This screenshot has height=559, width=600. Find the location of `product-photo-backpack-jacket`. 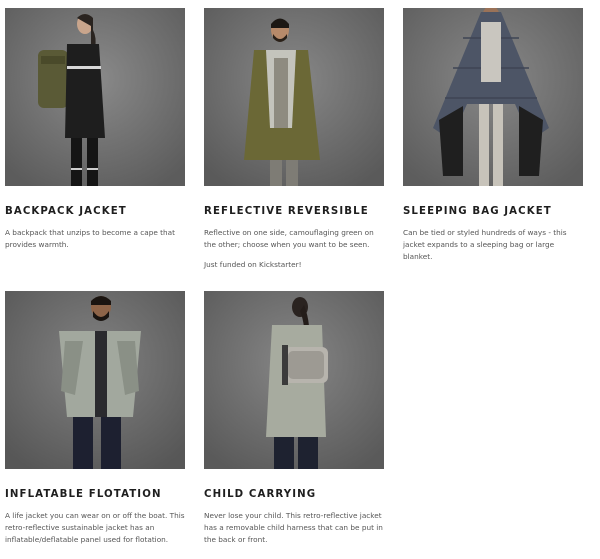

product-photo-backpack-jacket is located at coordinates (95, 97).